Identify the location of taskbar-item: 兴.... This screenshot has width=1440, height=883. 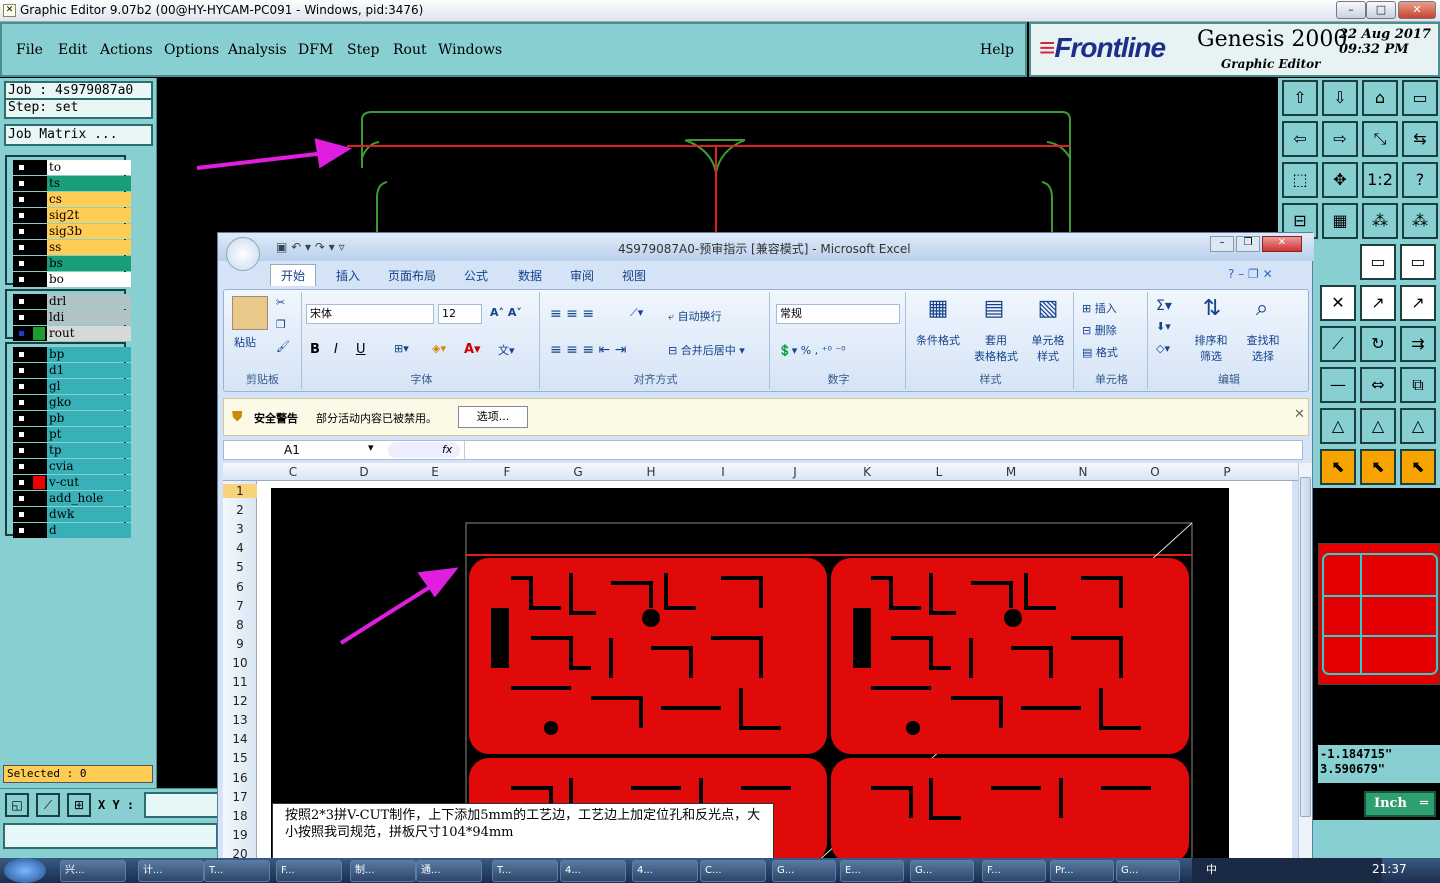
(93, 871).